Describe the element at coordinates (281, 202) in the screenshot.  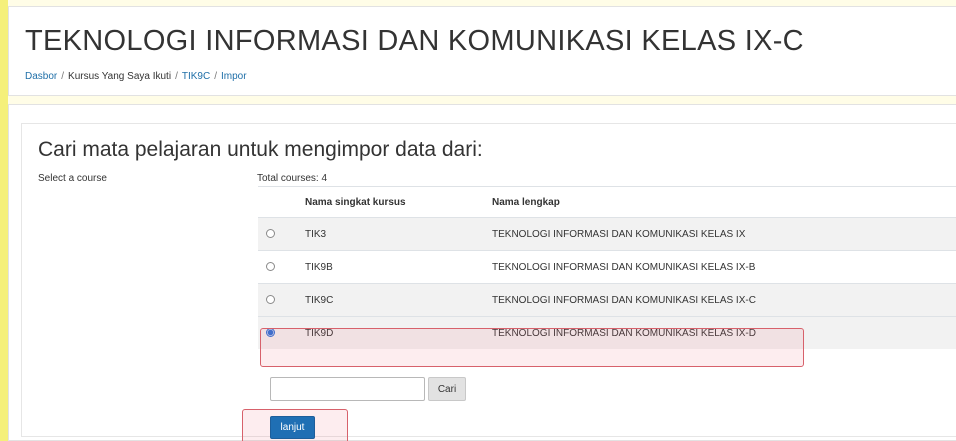
I see `column-header-select` at that location.